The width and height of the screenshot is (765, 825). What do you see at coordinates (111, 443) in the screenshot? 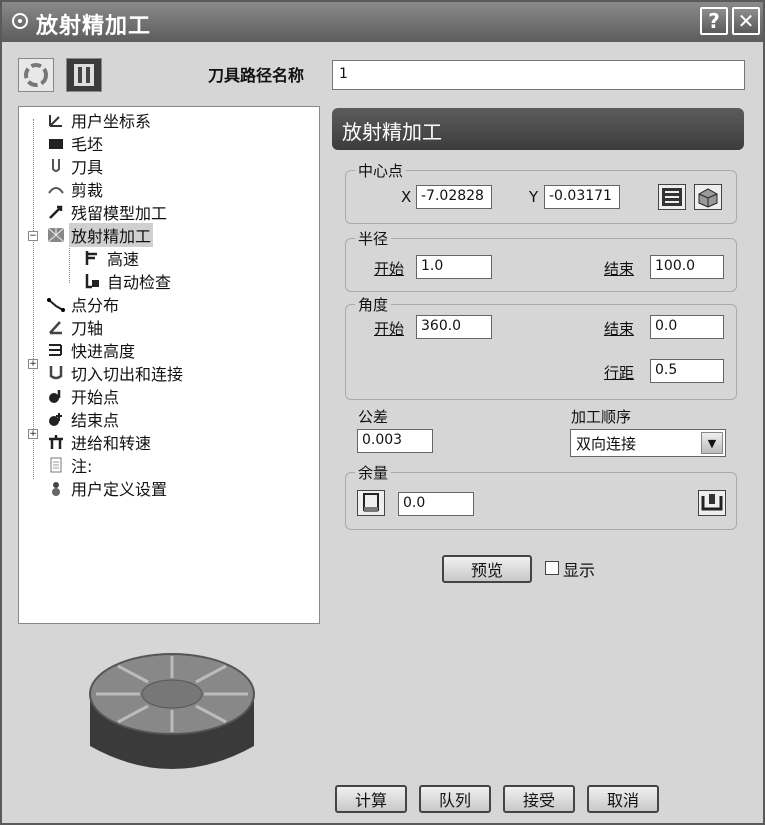
I see `tree-item-label: 进给和转速` at bounding box center [111, 443].